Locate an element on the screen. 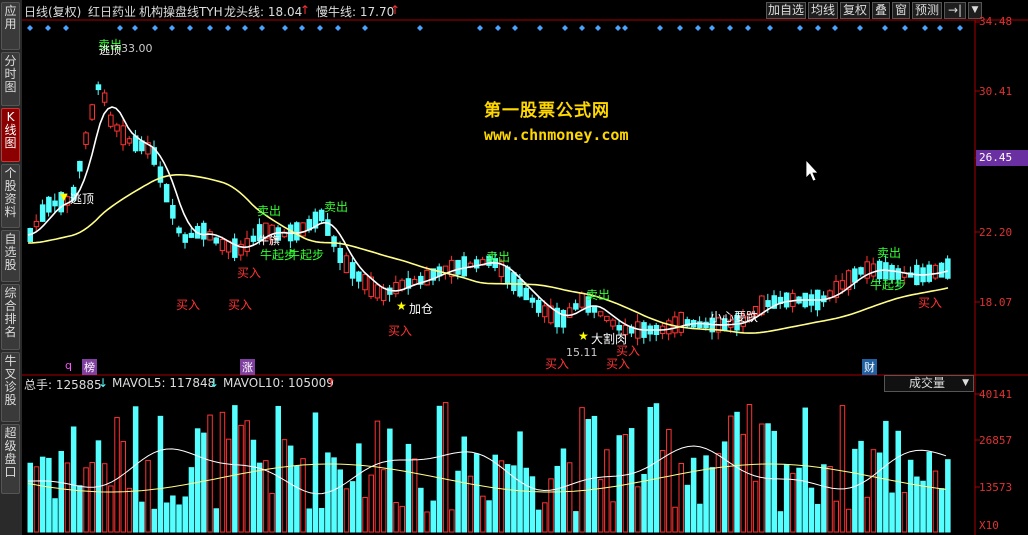 This screenshot has width=1028, height=535. sidebar-item-apps: 应用 is located at coordinates (10, 26).